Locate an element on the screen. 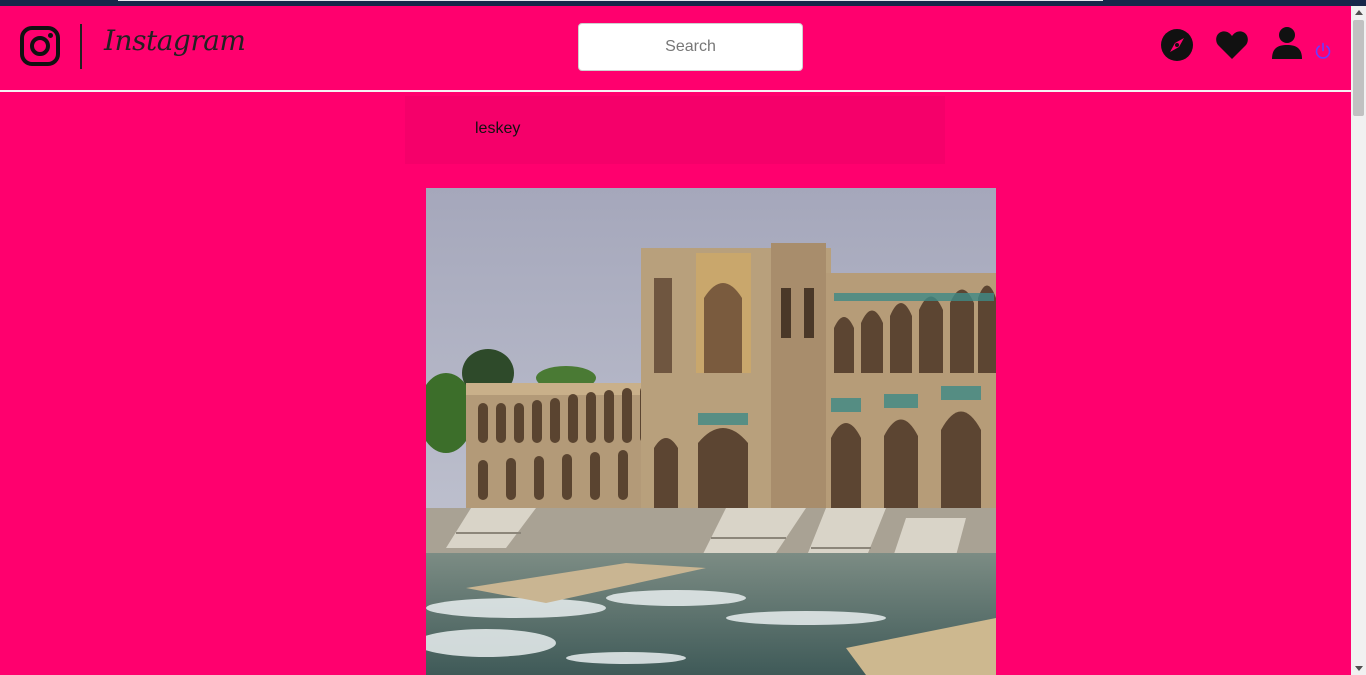  post-username: leskey is located at coordinates (497, 129).